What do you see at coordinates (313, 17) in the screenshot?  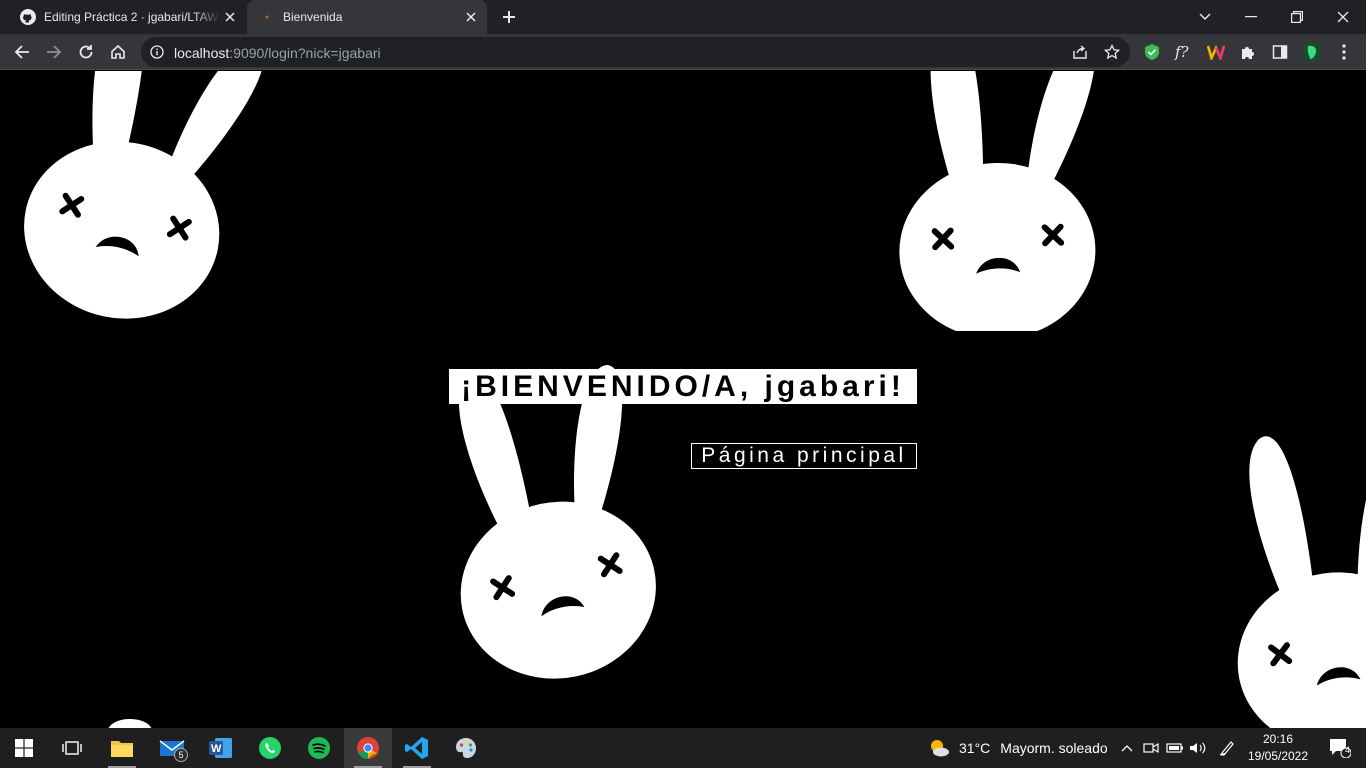 I see `tab-title: Bienvenida` at bounding box center [313, 17].